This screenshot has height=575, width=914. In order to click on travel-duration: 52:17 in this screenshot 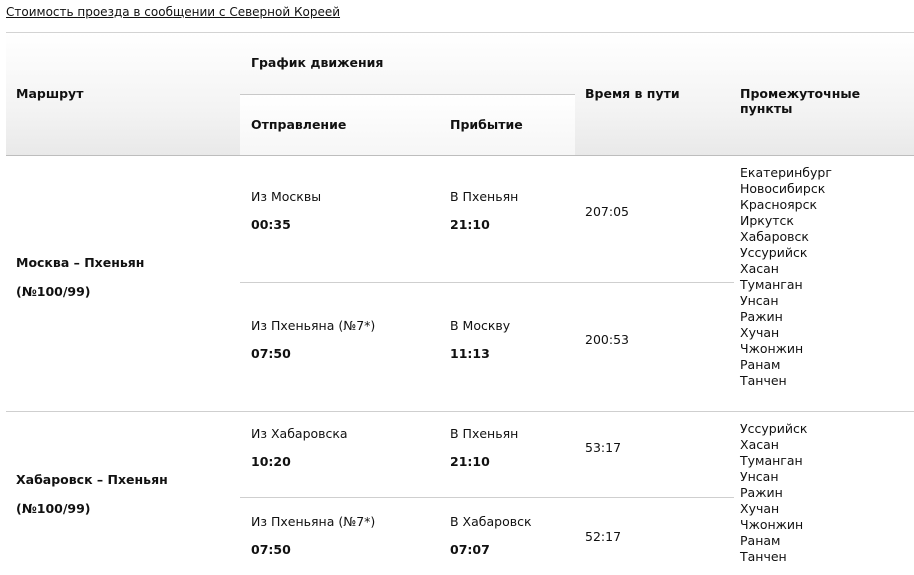, I will do `click(603, 536)`.